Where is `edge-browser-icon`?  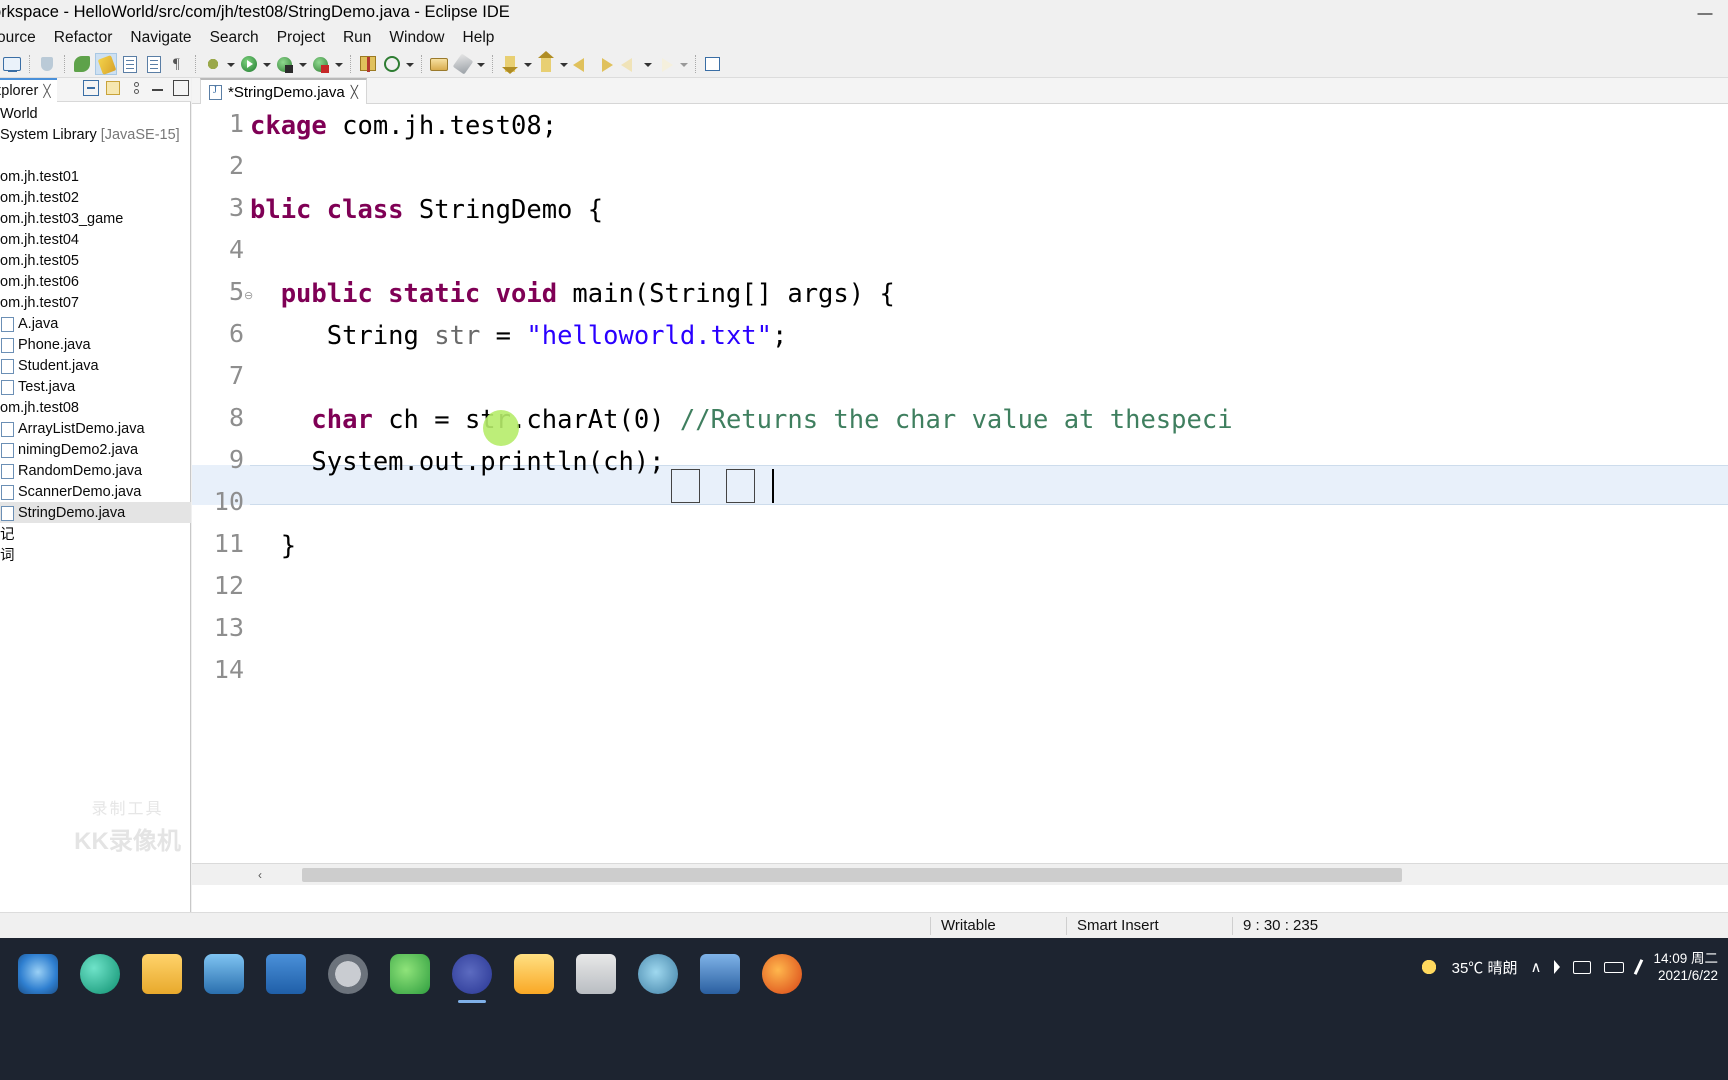
edge-browser-icon is located at coordinates (100, 974).